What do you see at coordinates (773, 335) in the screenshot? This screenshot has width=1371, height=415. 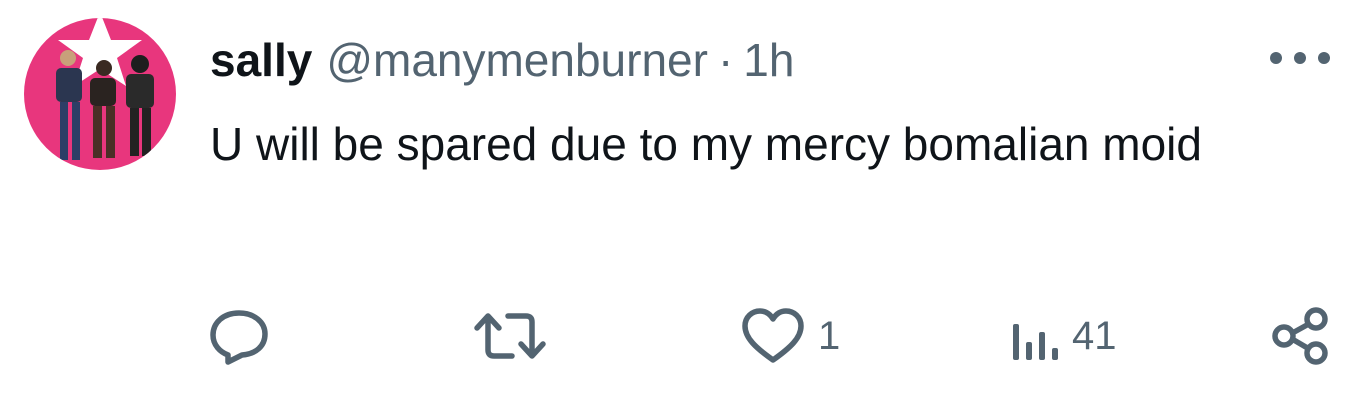 I see `heart-icon` at bounding box center [773, 335].